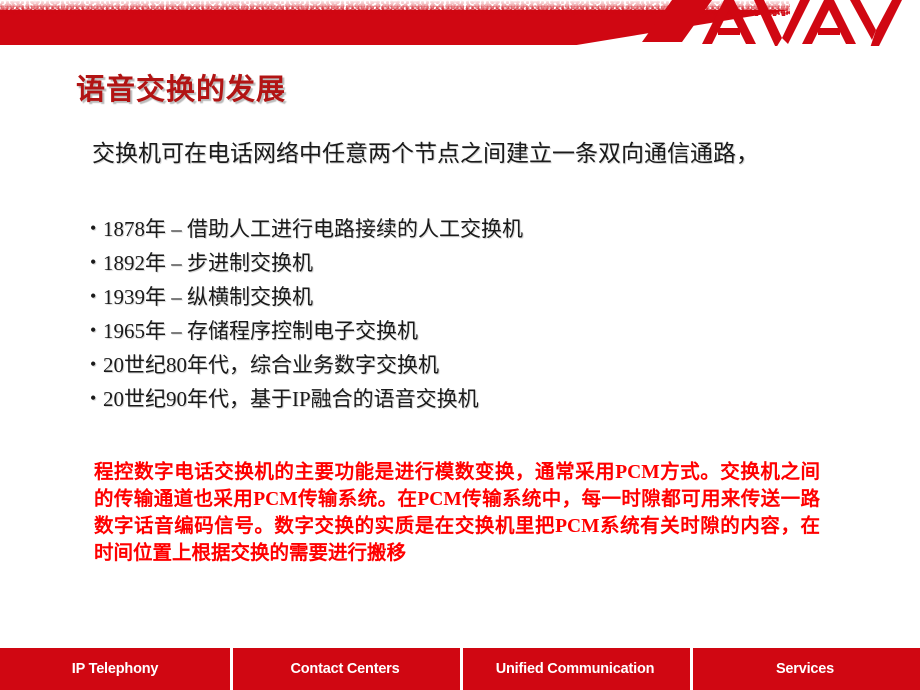 The width and height of the screenshot is (920, 690). What do you see at coordinates (460, 23) in the screenshot?
I see `top-banner` at bounding box center [460, 23].